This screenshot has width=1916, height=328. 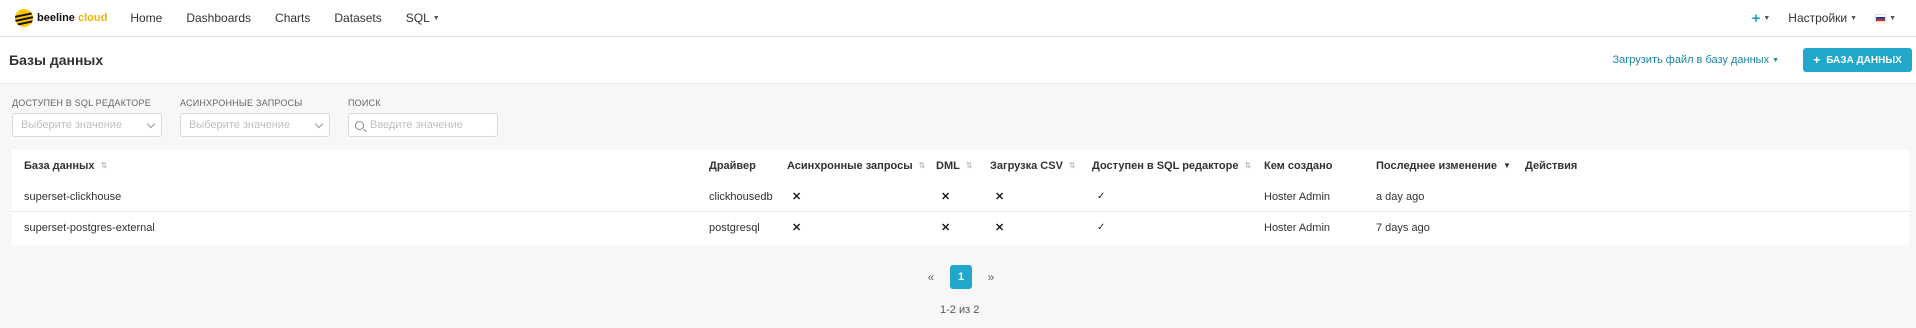 What do you see at coordinates (948, 165) in the screenshot?
I see `column-header-label: DML` at bounding box center [948, 165].